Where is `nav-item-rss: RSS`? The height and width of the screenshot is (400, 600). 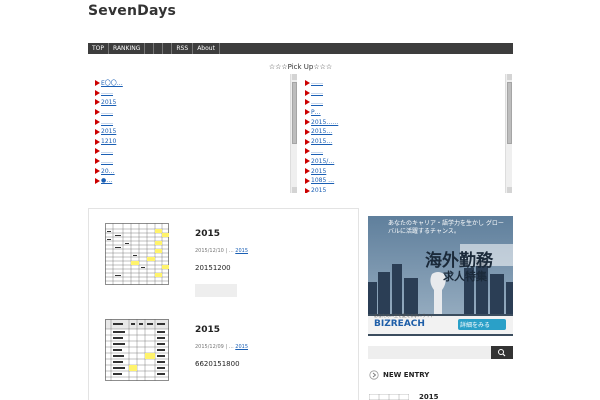 nav-item-rss: RSS is located at coordinates (183, 48).